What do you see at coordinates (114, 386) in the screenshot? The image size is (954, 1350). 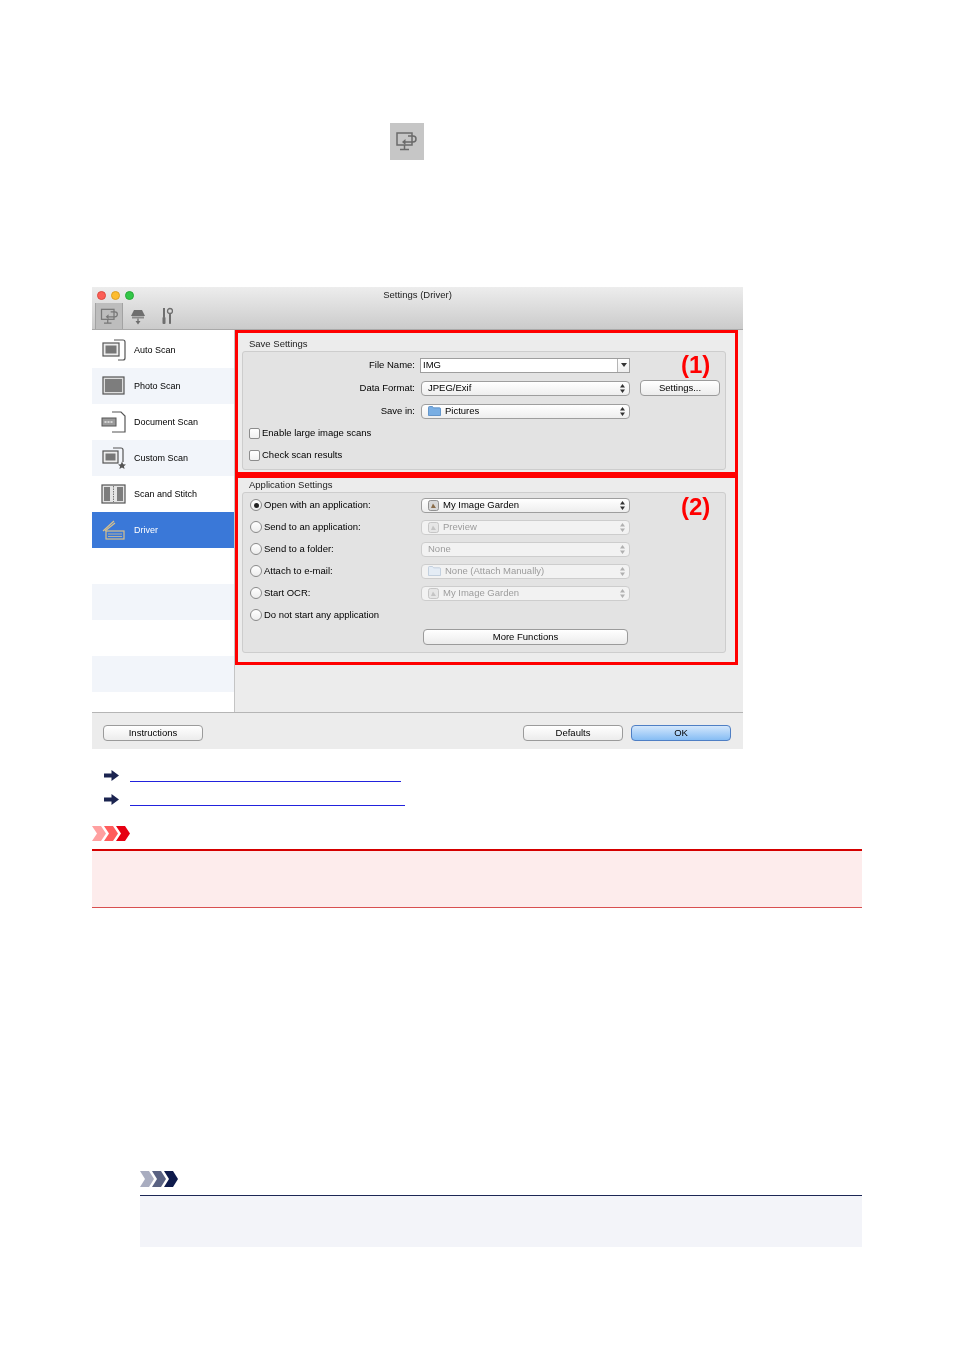 I see `picture-icon` at bounding box center [114, 386].